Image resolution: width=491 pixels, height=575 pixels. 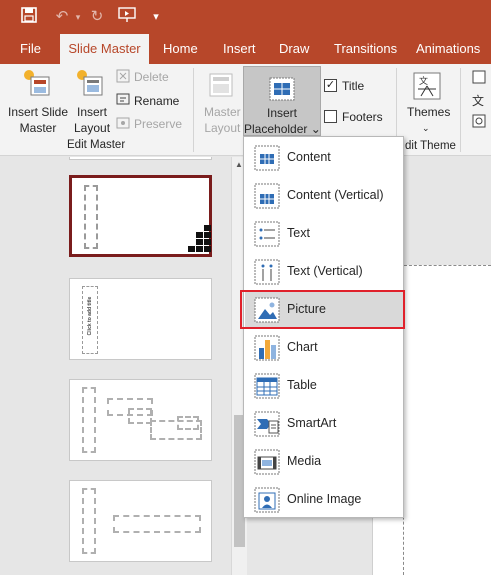 I want to click on menu-item-text-vertical: Text (Vertical), so click(x=324, y=271).